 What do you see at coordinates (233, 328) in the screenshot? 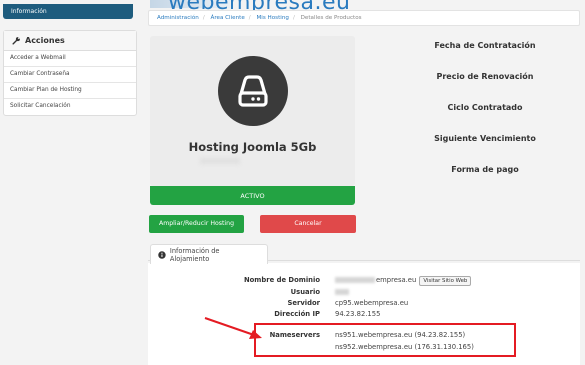
I see `annotation-arrow-icon` at bounding box center [233, 328].